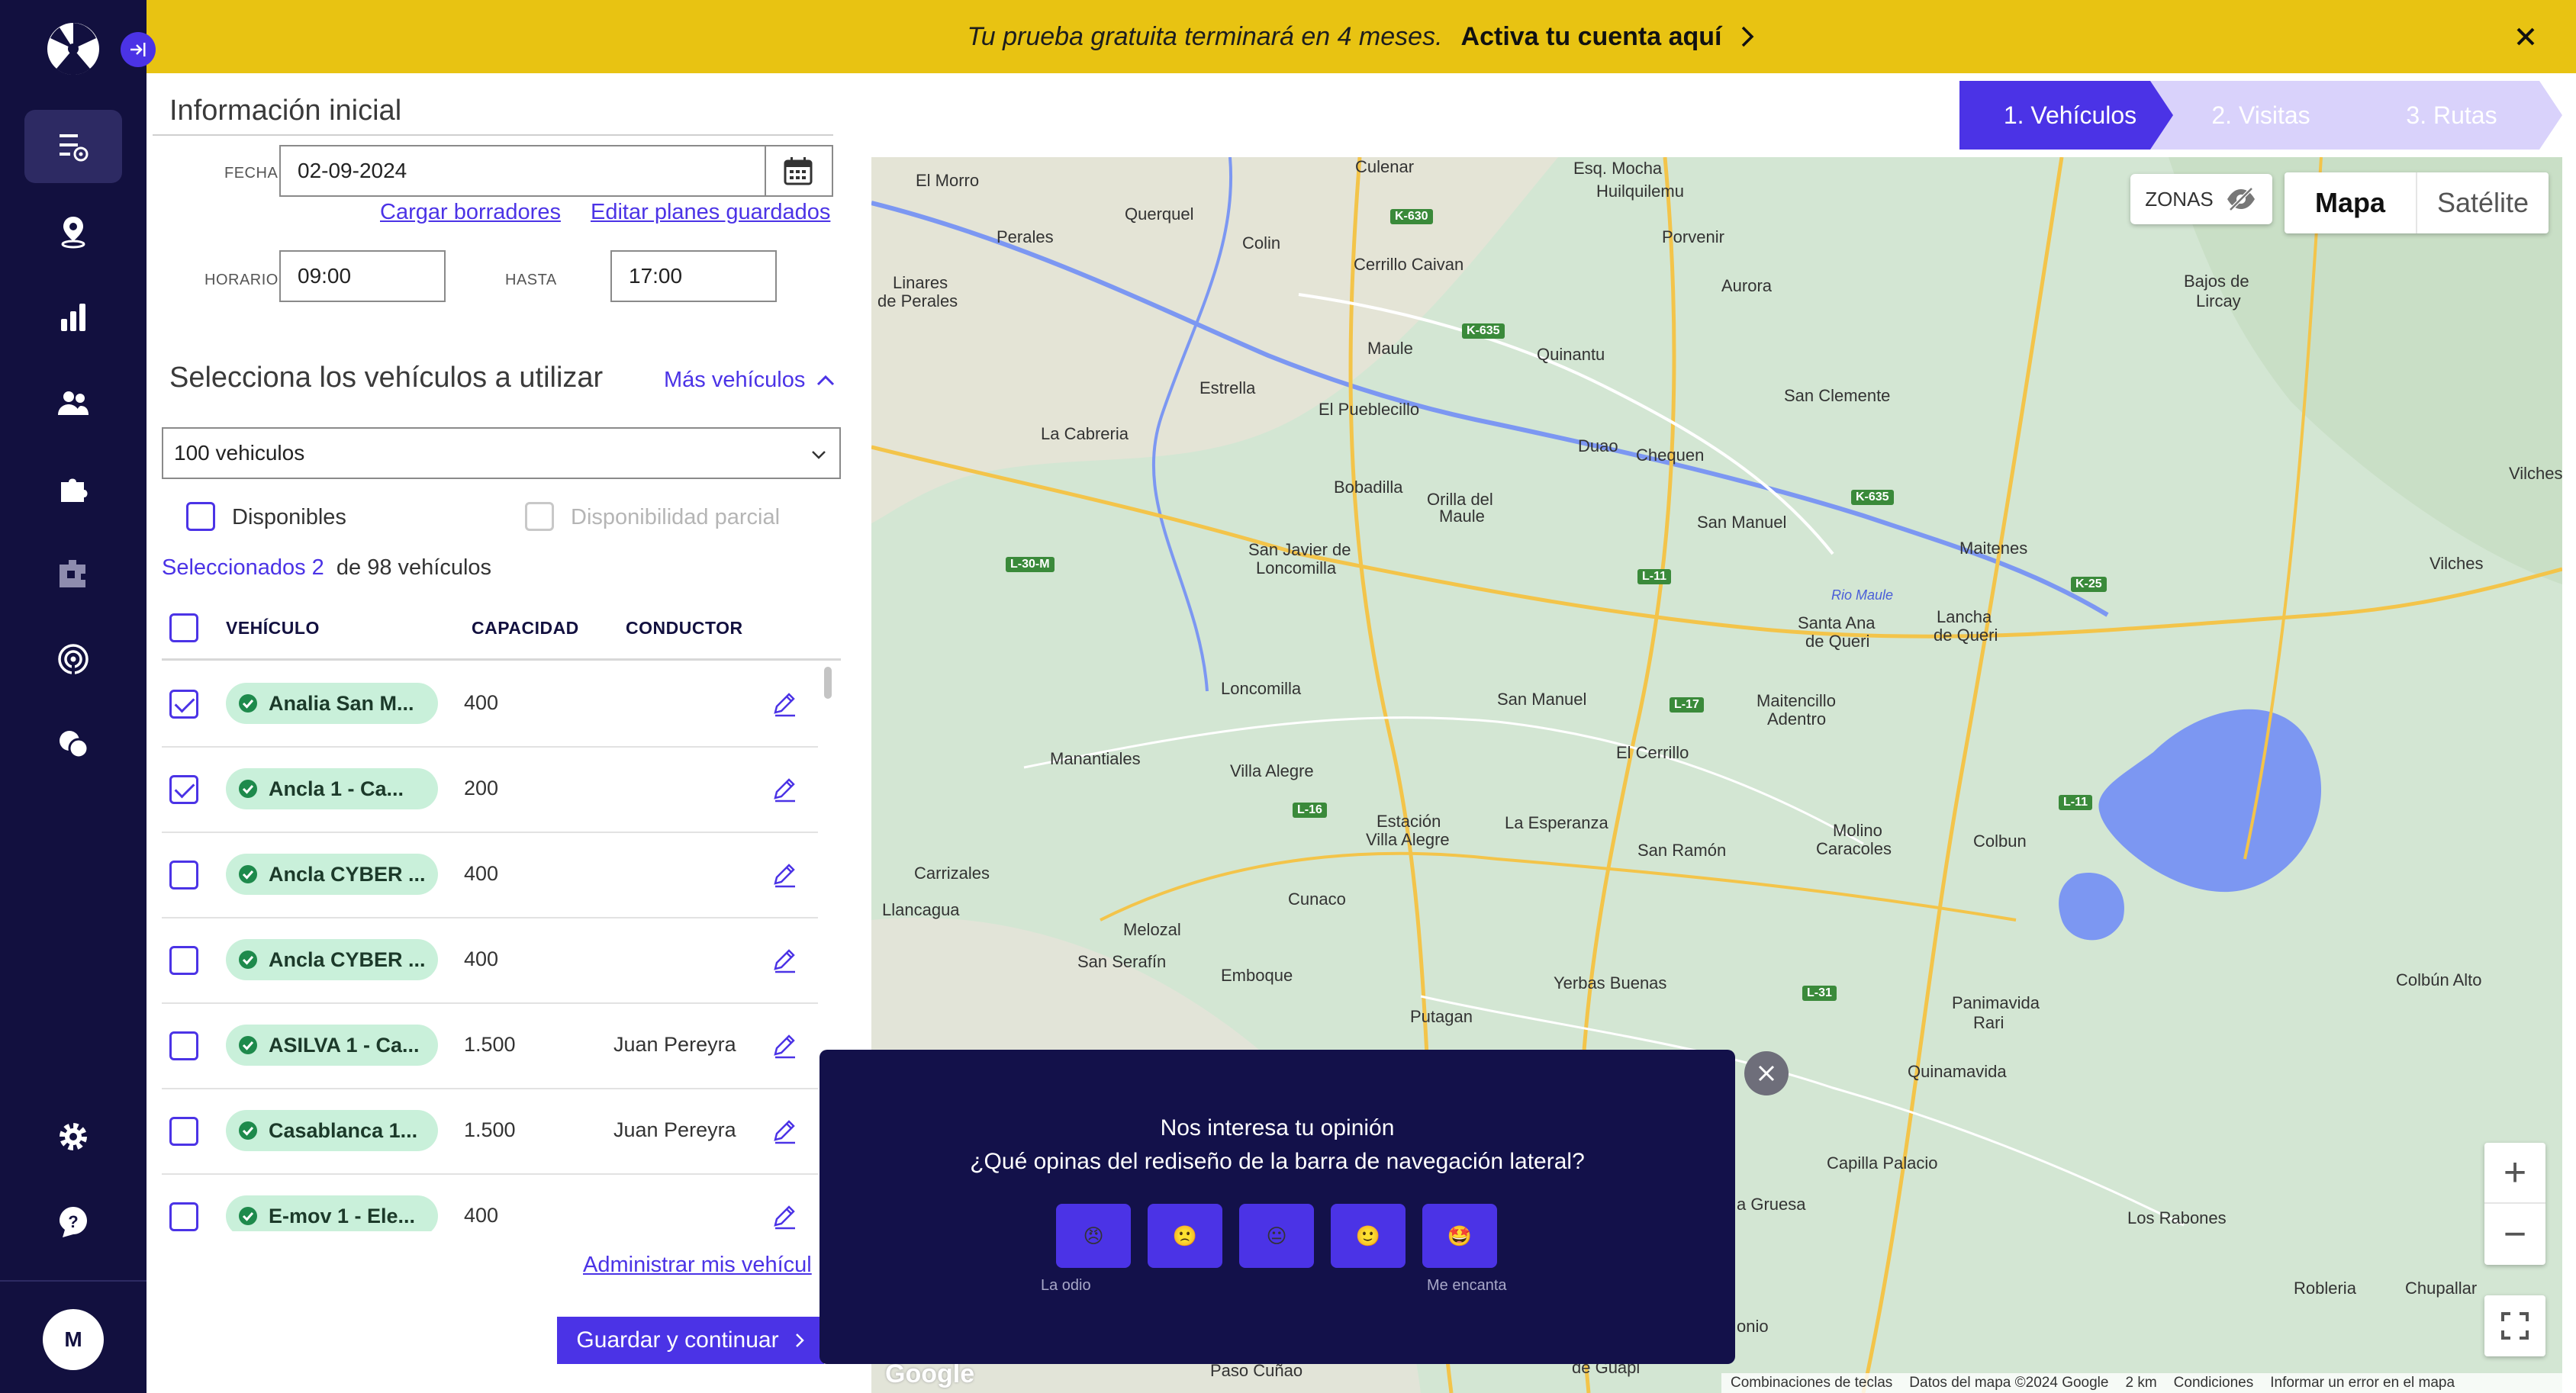 The image size is (2576, 1393). What do you see at coordinates (522, 171) in the screenshot?
I see `date-input: 02-09-2024` at bounding box center [522, 171].